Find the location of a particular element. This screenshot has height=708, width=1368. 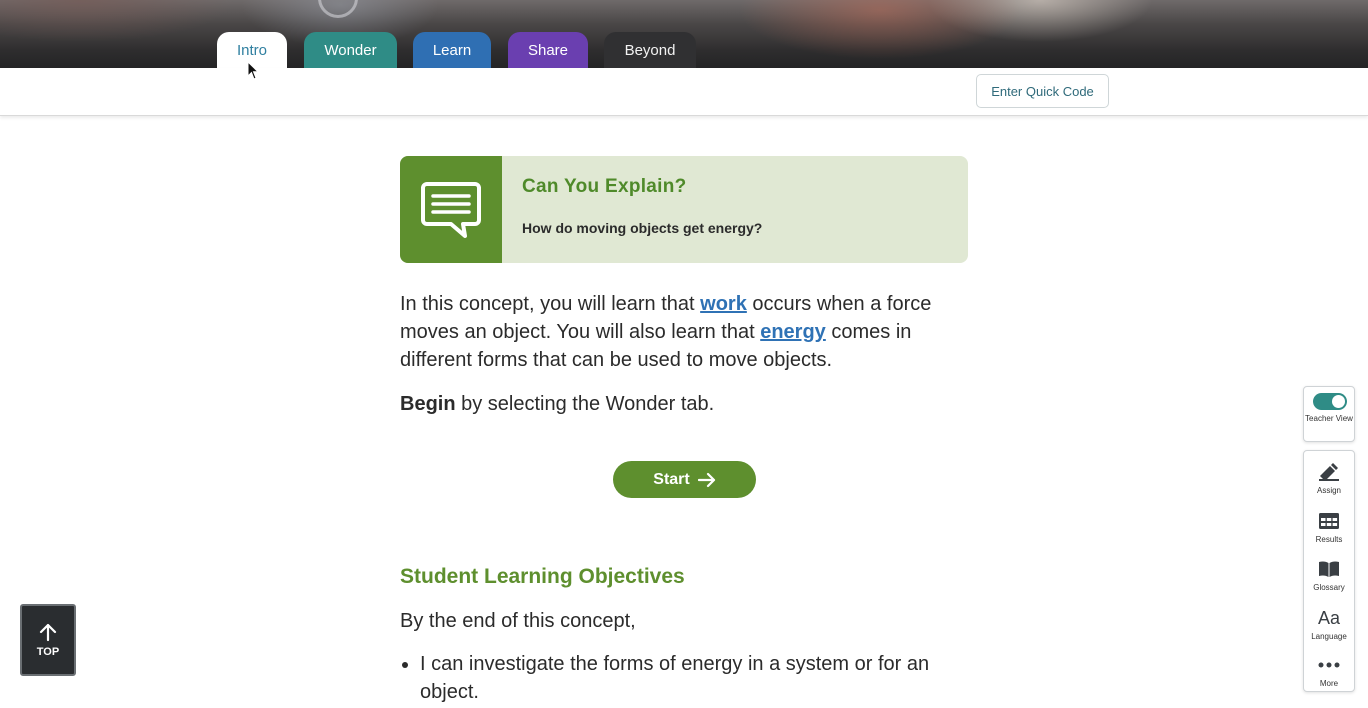

language-button: Aa Language is located at coordinates (1329, 624).